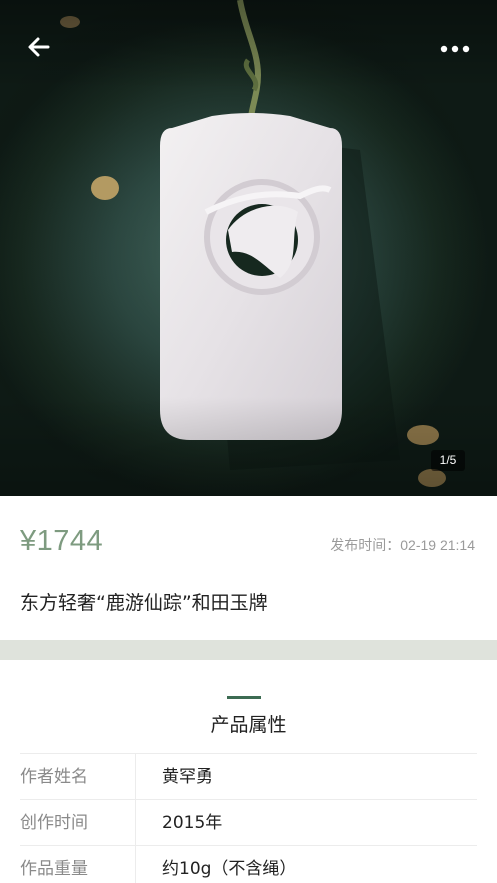  I want to click on arrow-left-icon, so click(39, 47).